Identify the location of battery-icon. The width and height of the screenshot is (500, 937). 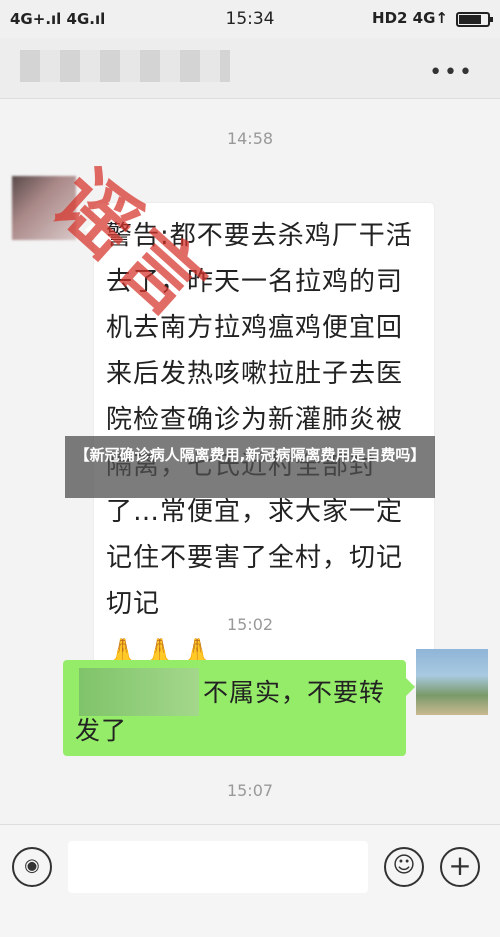
(474, 19).